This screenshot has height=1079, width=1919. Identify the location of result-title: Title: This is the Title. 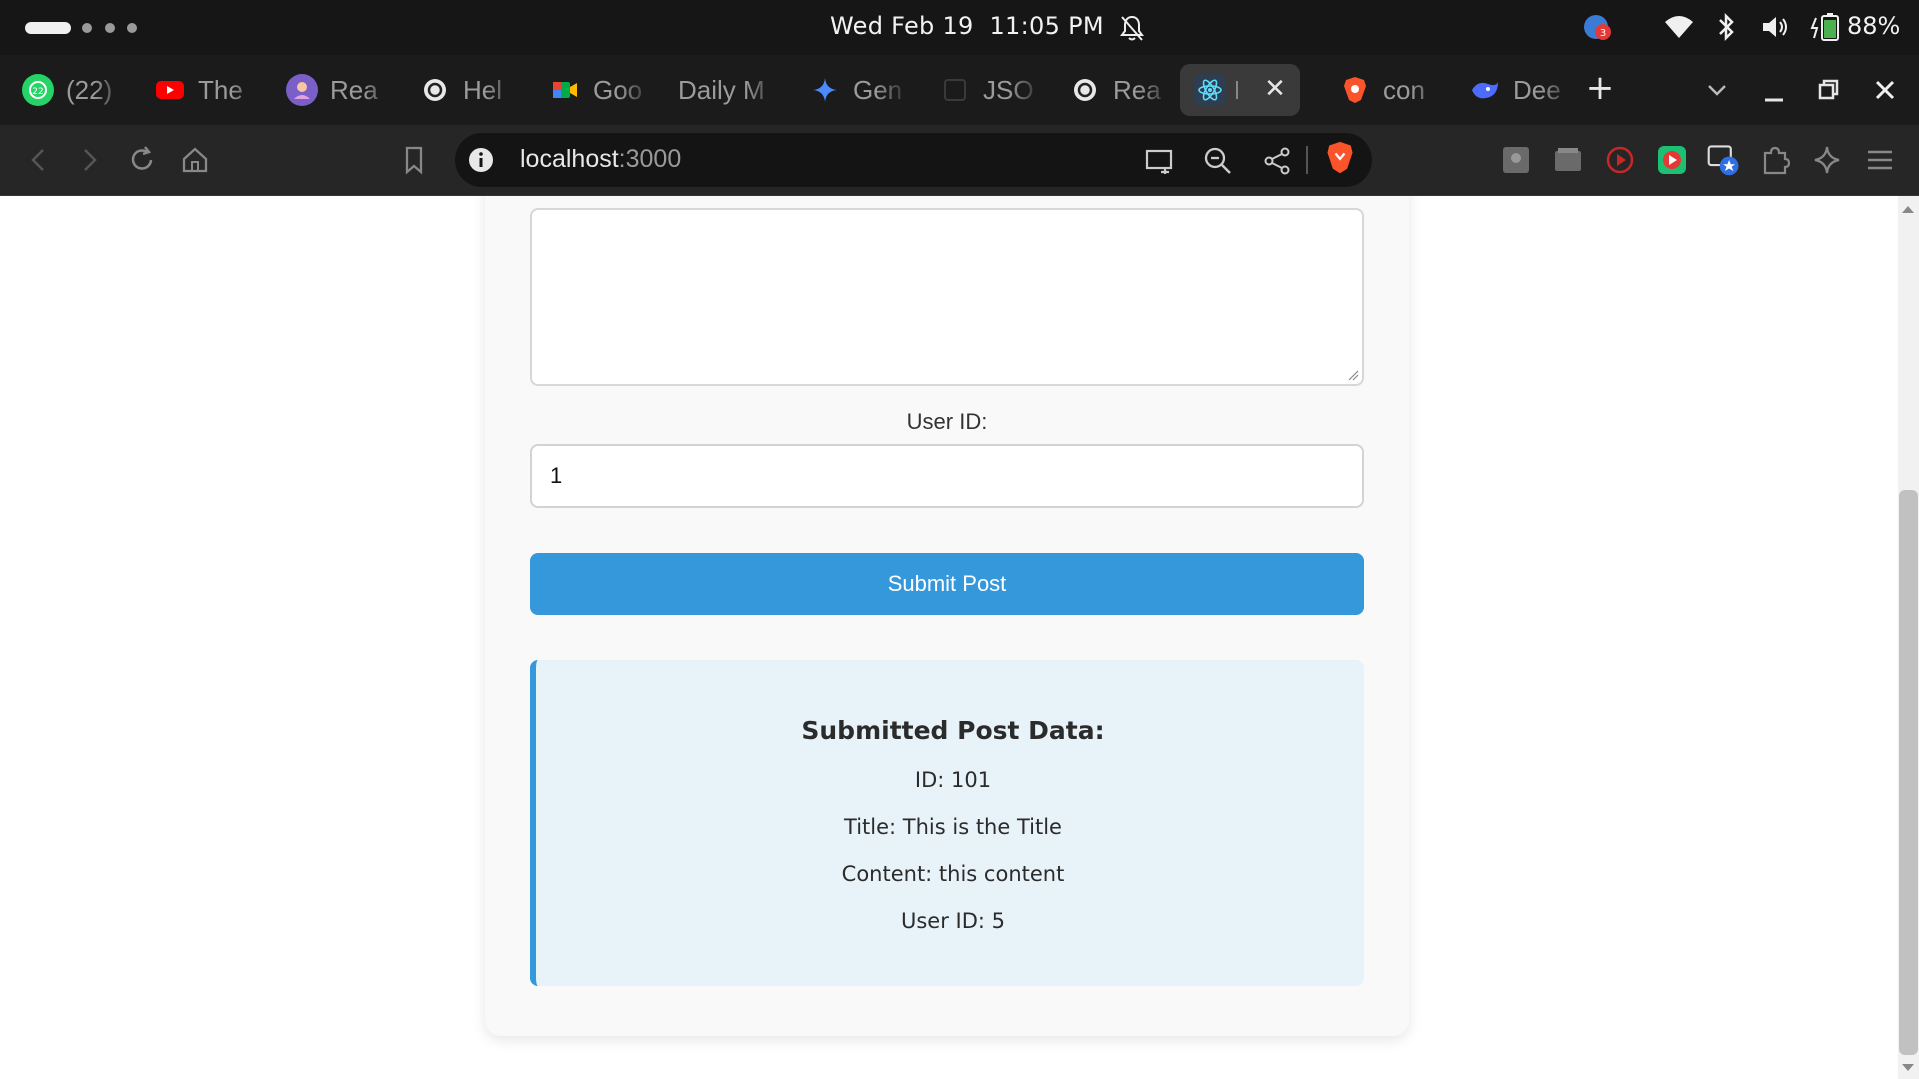
(953, 827).